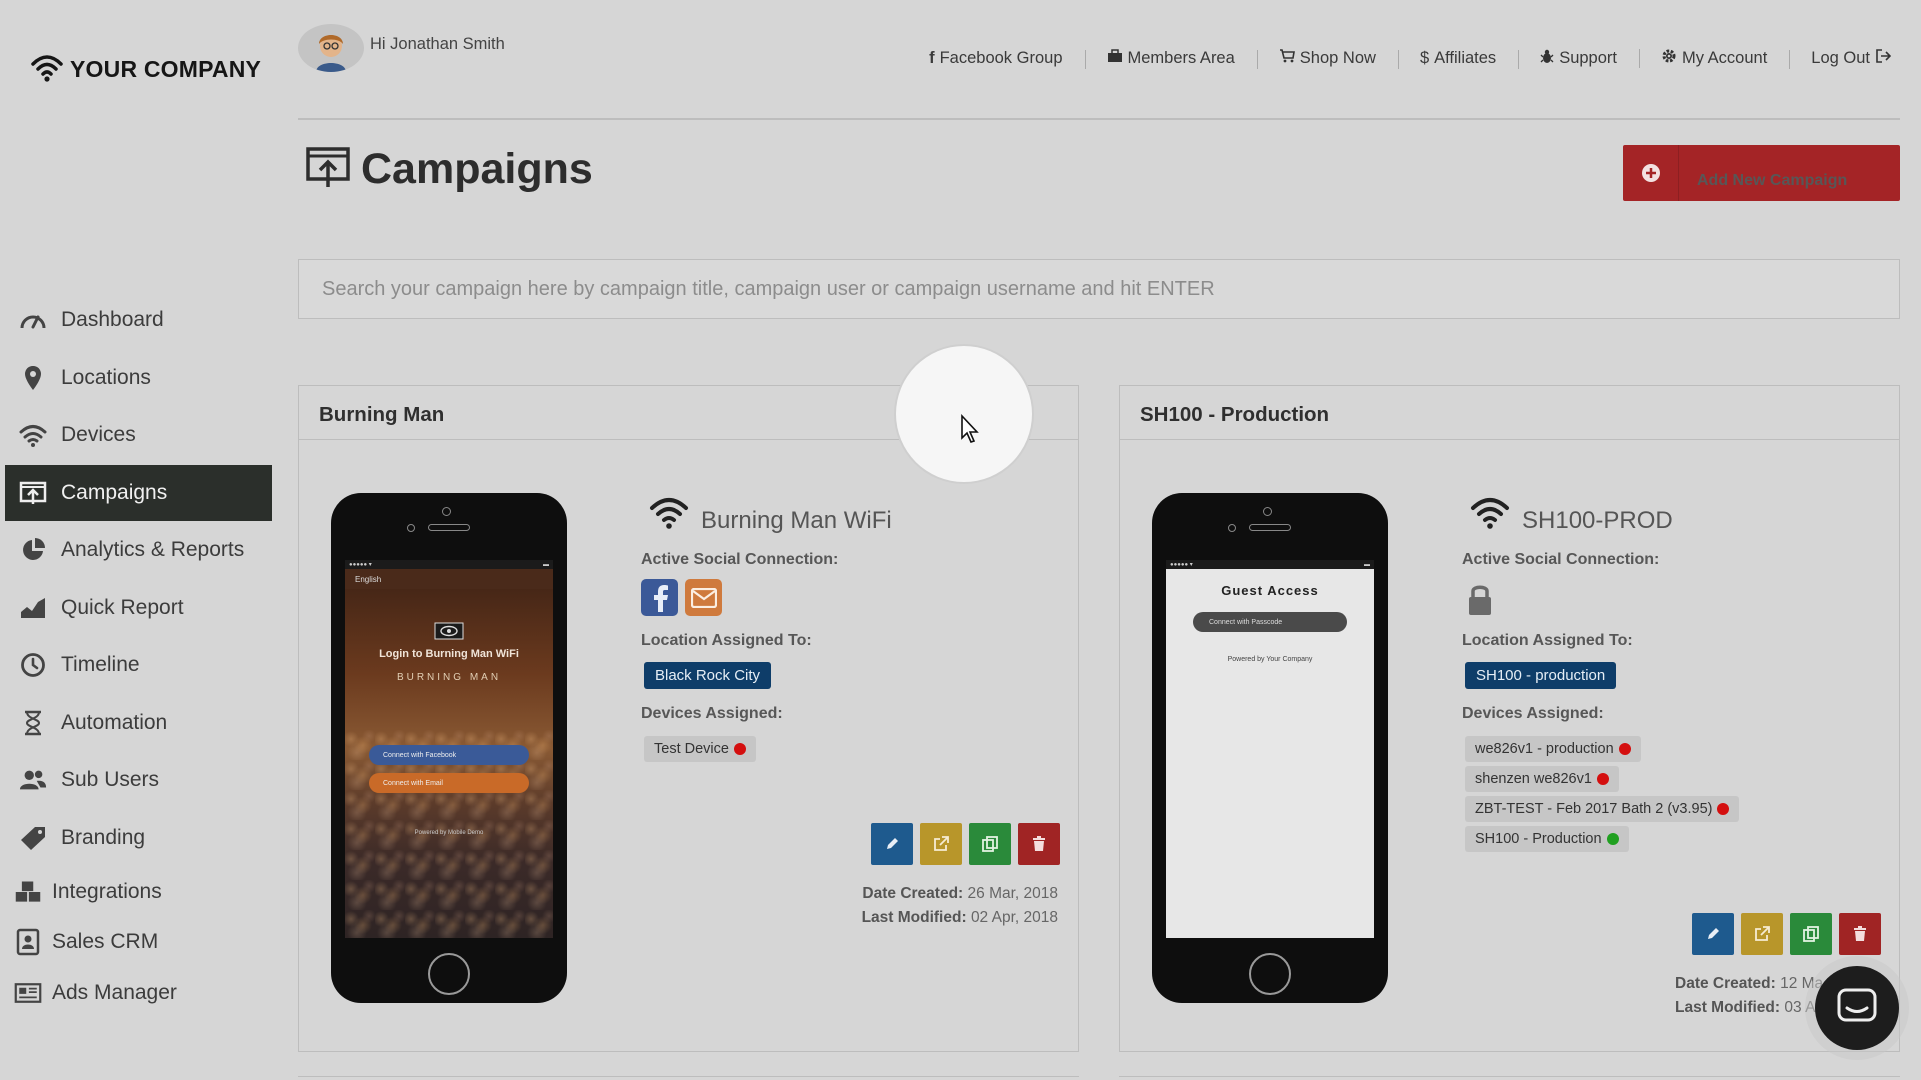 The height and width of the screenshot is (1080, 1921). What do you see at coordinates (138, 608) in the screenshot?
I see `sidebar-item-quick-report: Quick Report` at bounding box center [138, 608].